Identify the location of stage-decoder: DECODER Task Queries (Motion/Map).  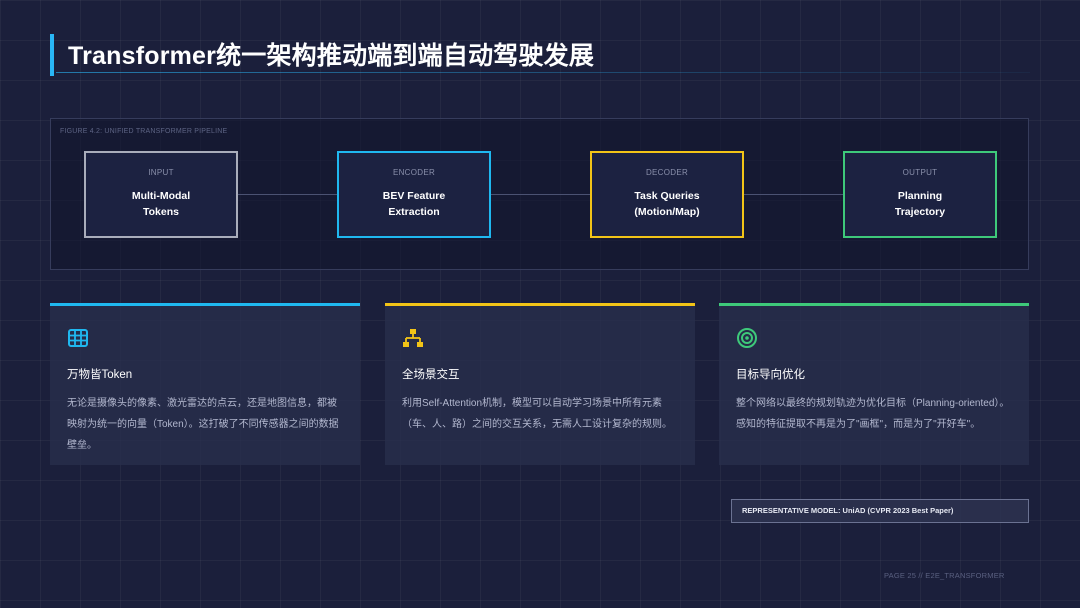
(667, 194).